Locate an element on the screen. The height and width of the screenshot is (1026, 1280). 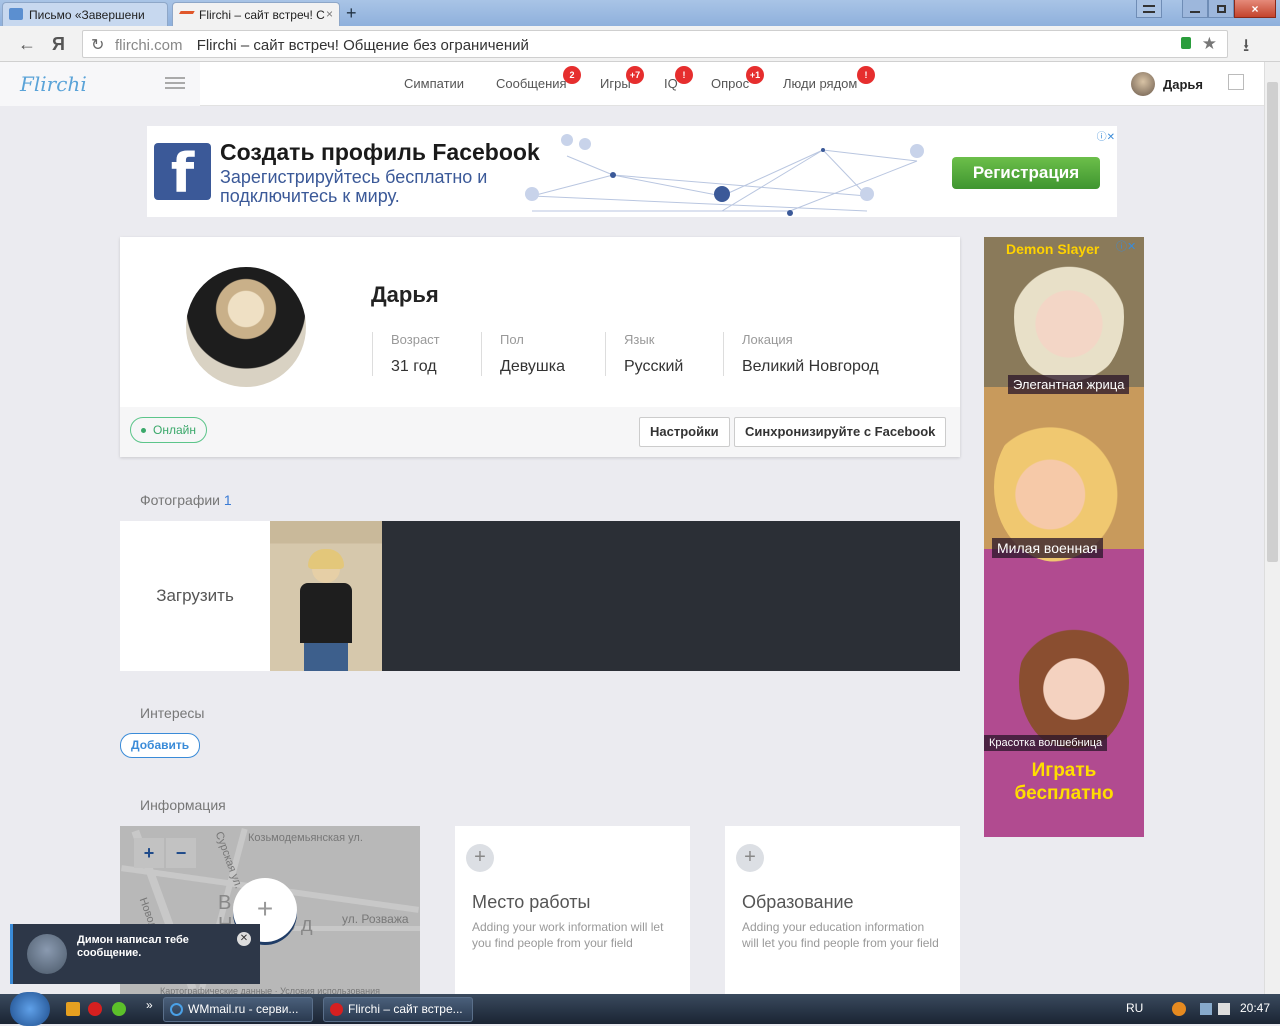
add-education-plus-icon: + is located at coordinates (750, 858).